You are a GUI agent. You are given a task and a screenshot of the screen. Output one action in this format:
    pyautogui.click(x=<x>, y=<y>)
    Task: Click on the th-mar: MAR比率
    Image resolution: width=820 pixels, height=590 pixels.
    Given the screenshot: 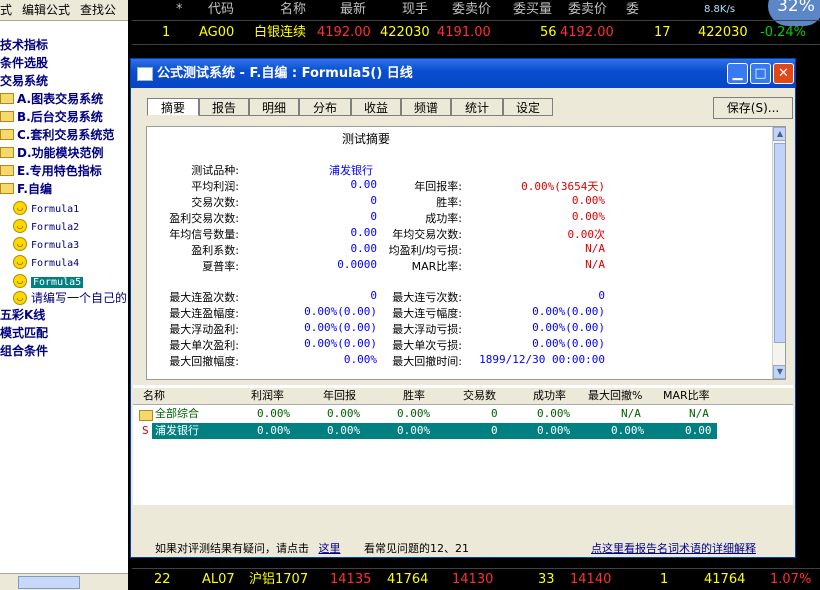 What is the action you would take?
    pyautogui.click(x=686, y=396)
    